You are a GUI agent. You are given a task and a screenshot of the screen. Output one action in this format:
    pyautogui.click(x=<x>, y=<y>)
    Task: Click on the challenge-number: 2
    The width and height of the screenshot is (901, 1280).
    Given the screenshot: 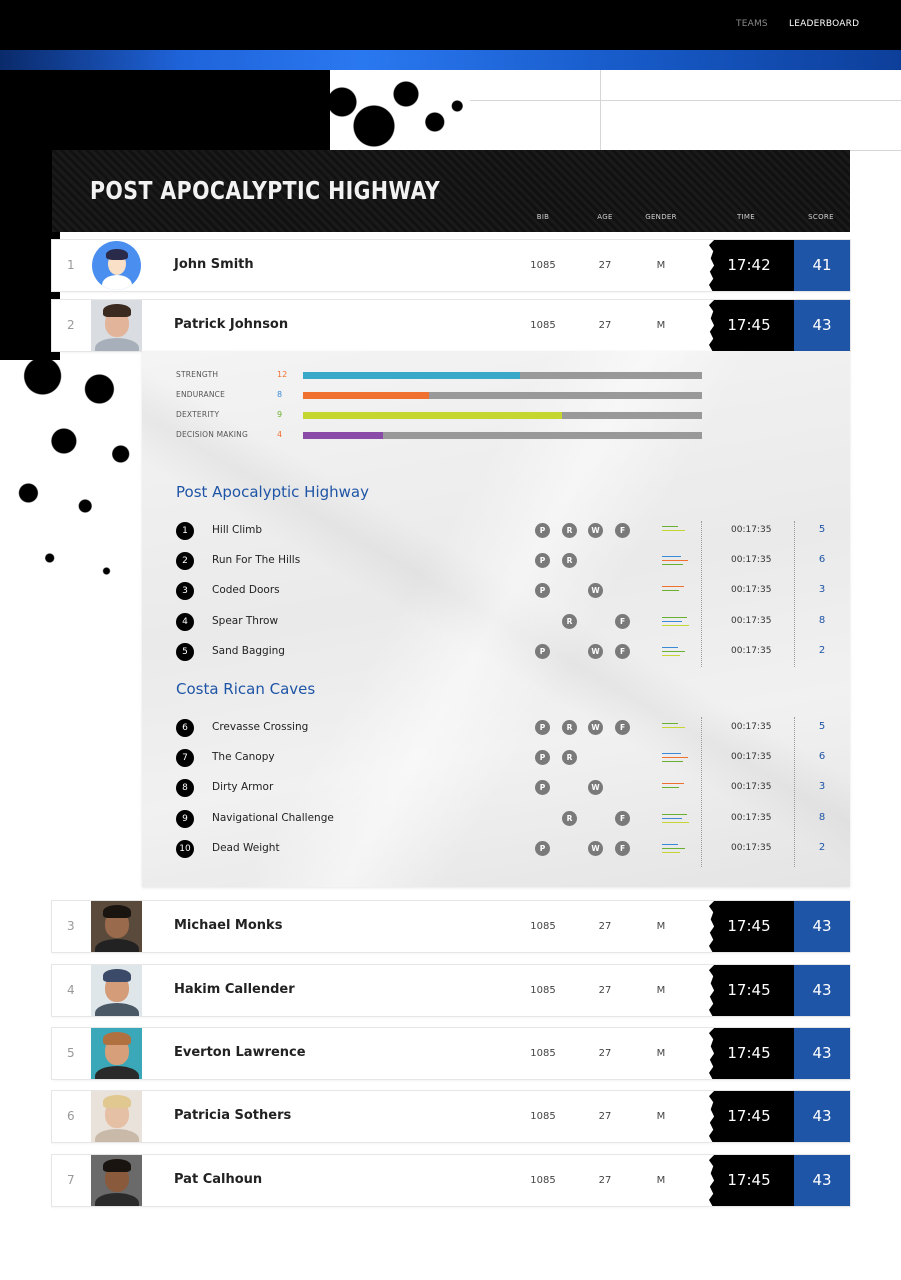 What is the action you would take?
    pyautogui.click(x=185, y=561)
    